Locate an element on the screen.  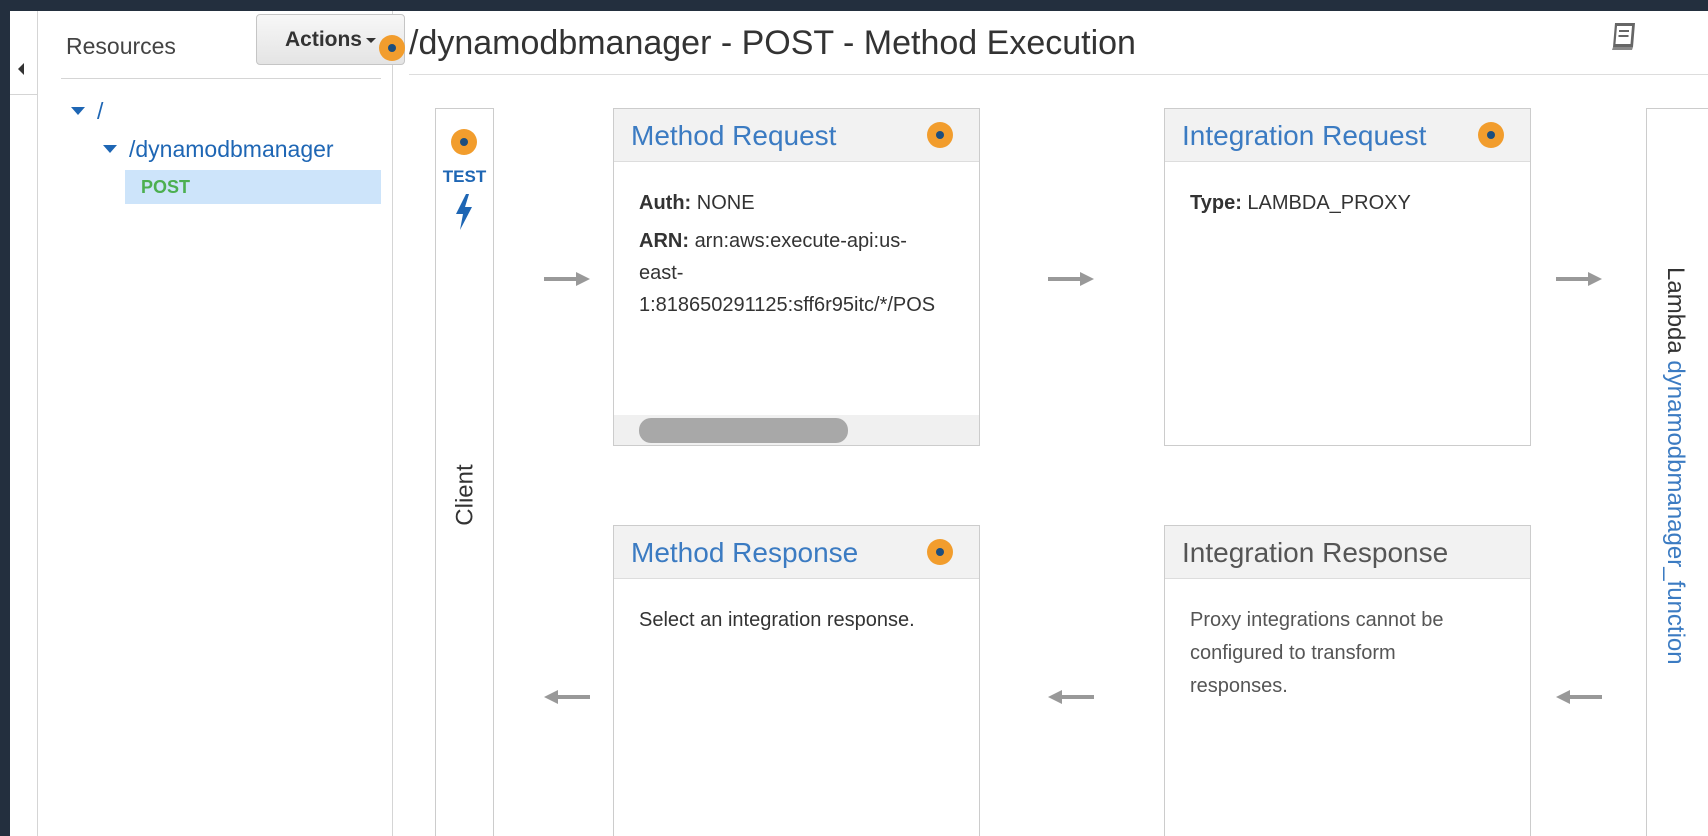
tree-item-root-label: / is located at coordinates (100, 111).